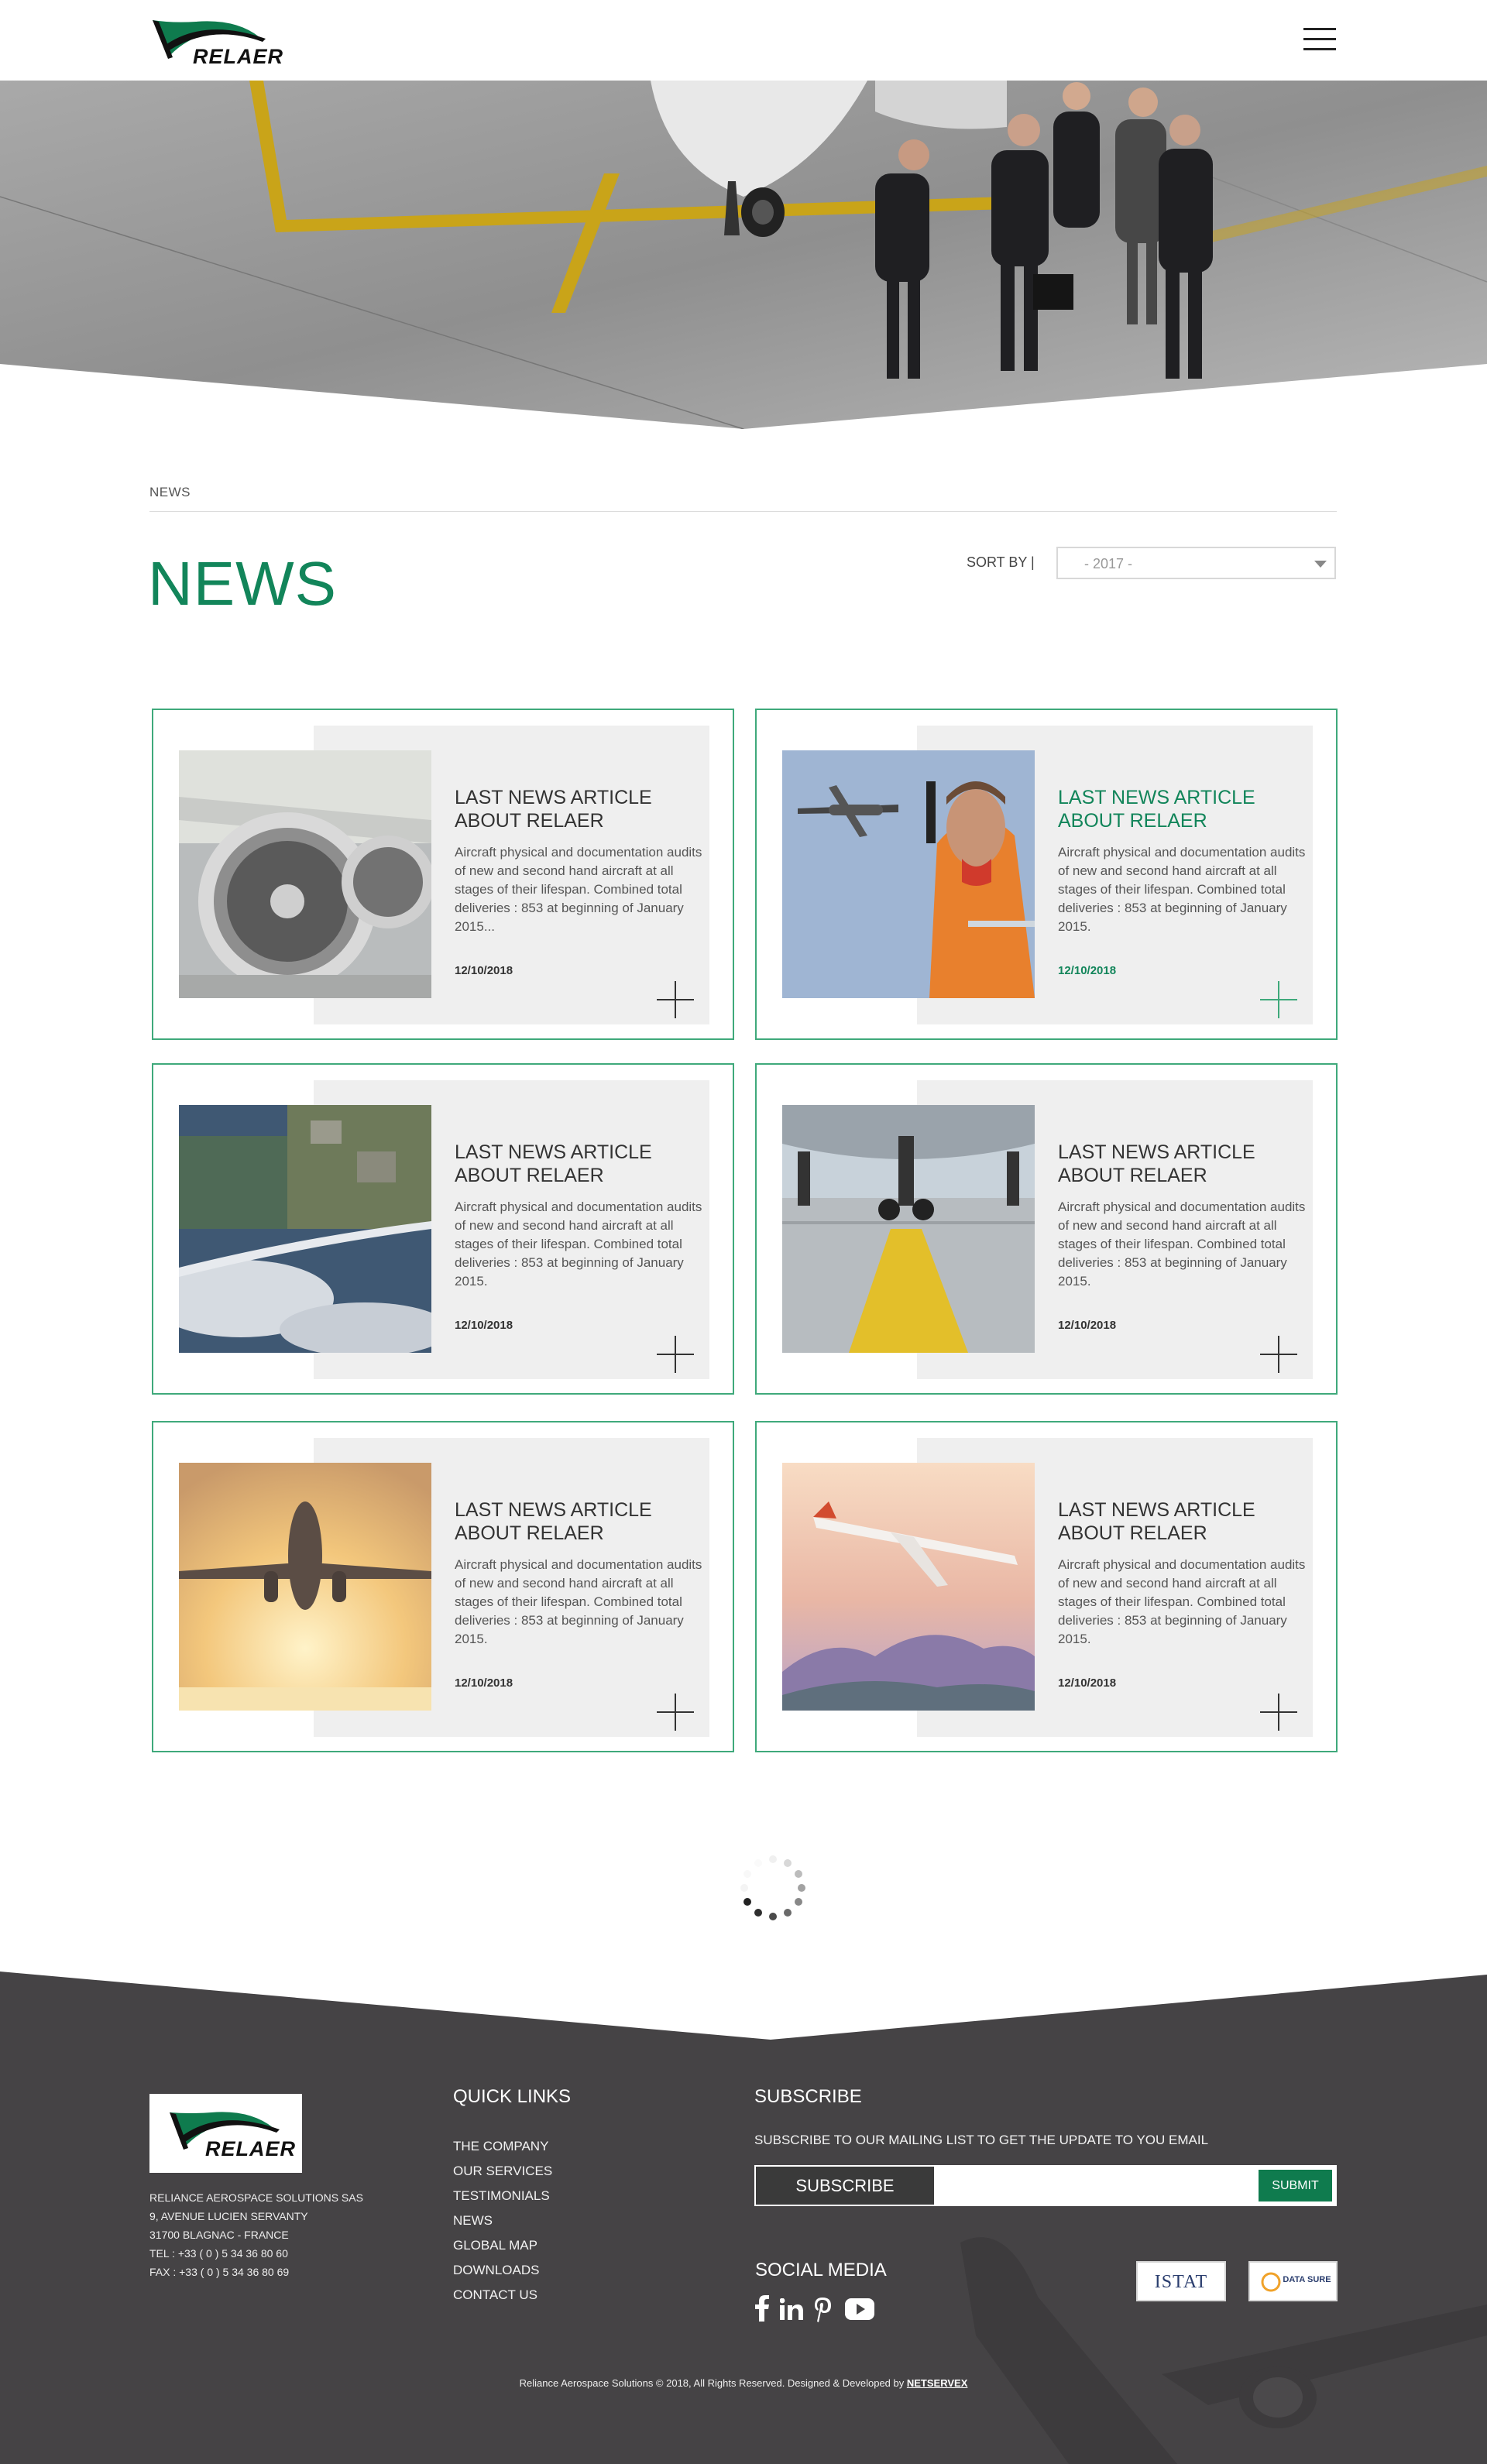  What do you see at coordinates (503, 2171) in the screenshot?
I see `quick-link-services: OUR SERVICES` at bounding box center [503, 2171].